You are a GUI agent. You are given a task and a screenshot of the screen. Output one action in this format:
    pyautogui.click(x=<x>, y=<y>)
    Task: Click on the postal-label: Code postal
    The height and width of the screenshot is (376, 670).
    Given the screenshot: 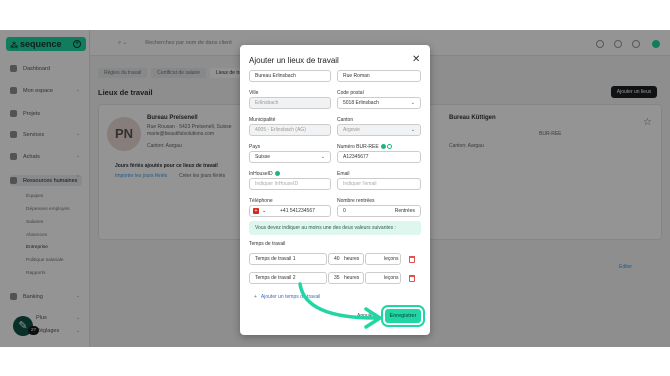 What is the action you would take?
    pyautogui.click(x=350, y=93)
    